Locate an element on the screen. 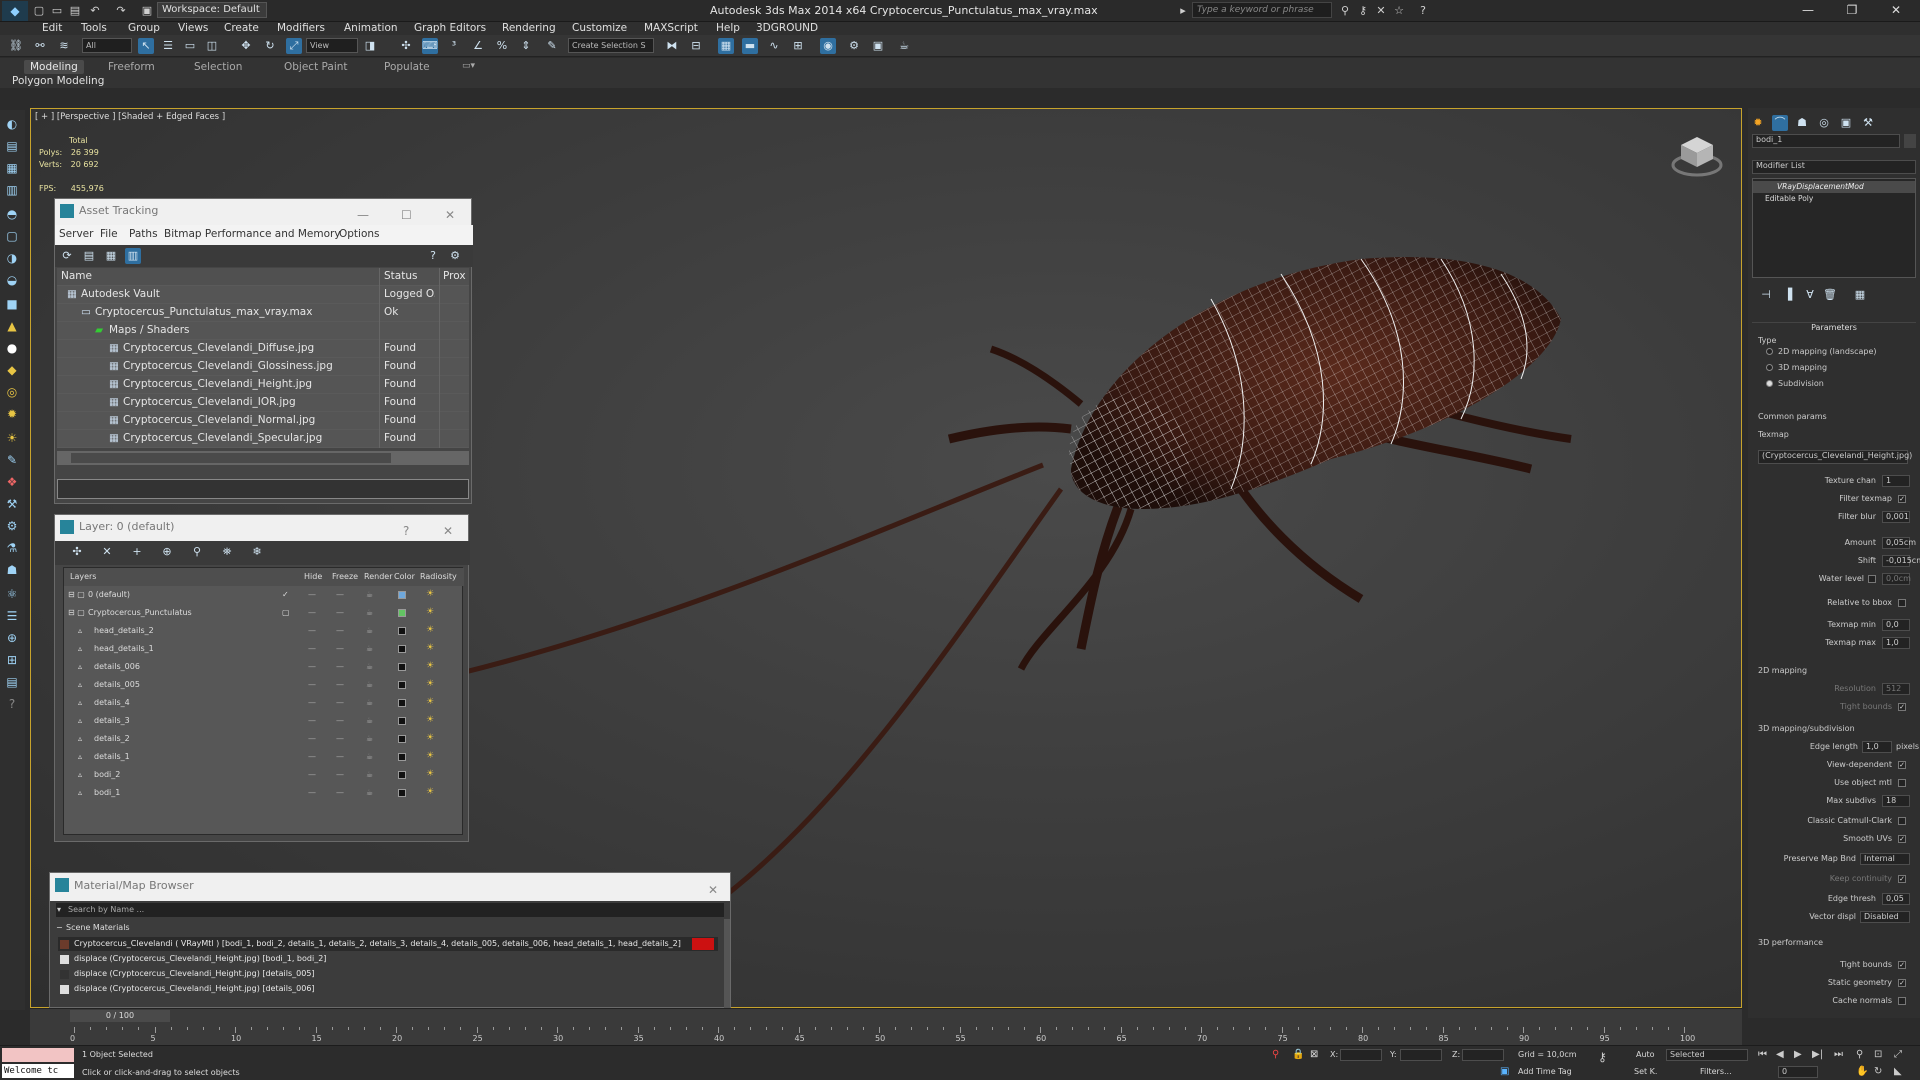 The width and height of the screenshot is (1920, 1080). asset-tracking-titlebar: Asset Tracking — ☐ ✕ is located at coordinates (263, 212).